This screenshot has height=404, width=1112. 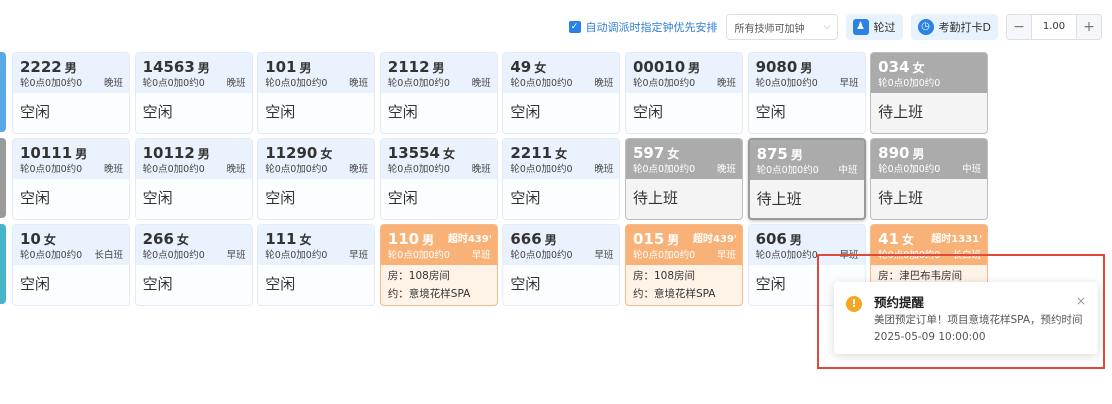 I want to click on tech-card: 101 男轮0点0加0约0 晚班 空闲, so click(x=316, y=93).